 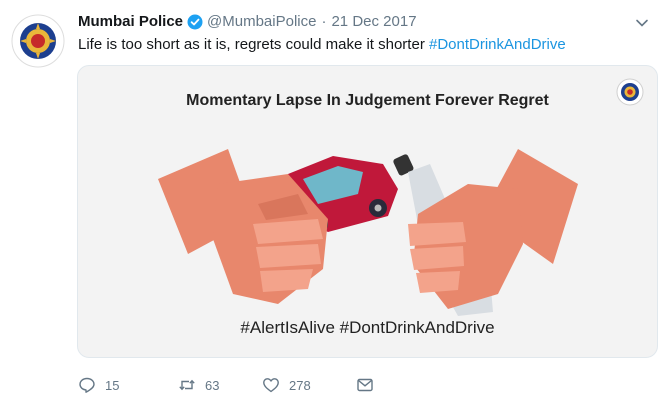 I want to click on message-icon, so click(x=365, y=385).